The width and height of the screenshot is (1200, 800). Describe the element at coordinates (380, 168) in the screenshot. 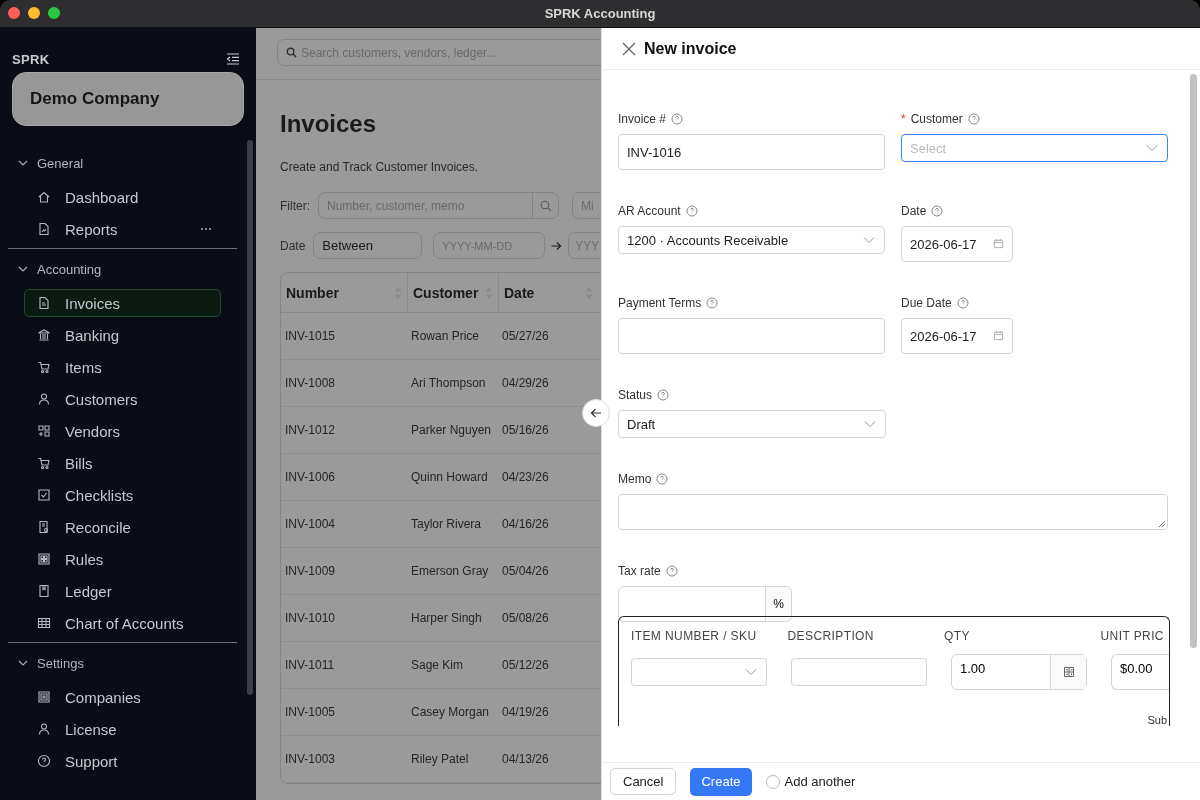

I see `page-subtitle: Create and Track Customer Invoices.` at that location.